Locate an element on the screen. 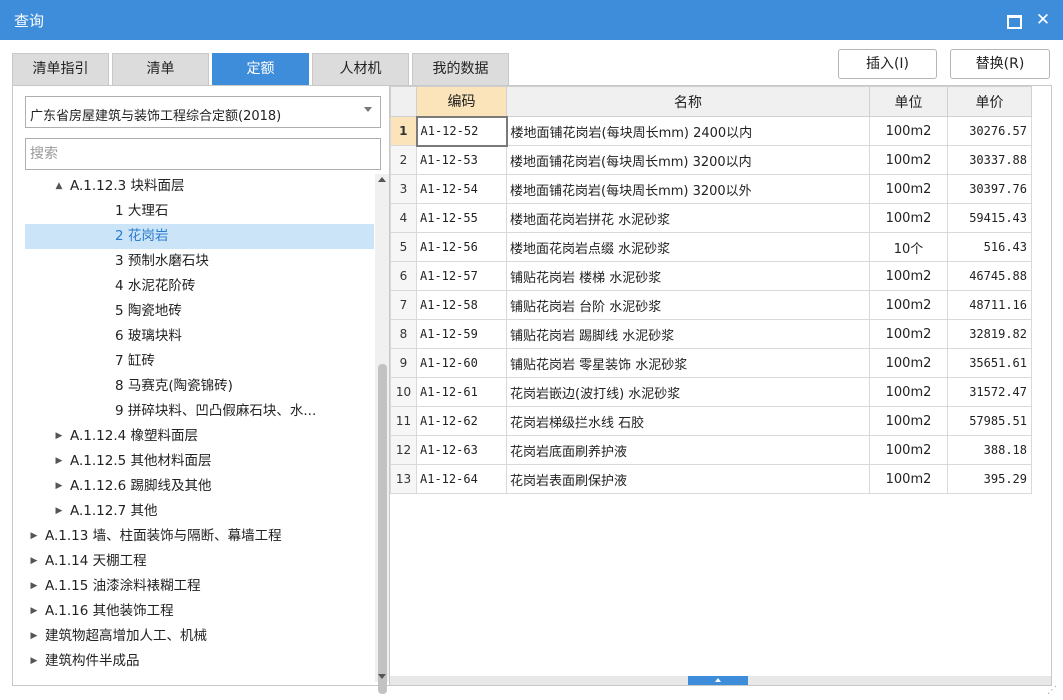 The image size is (1063, 700). tab-quota: 定额 is located at coordinates (260, 69).